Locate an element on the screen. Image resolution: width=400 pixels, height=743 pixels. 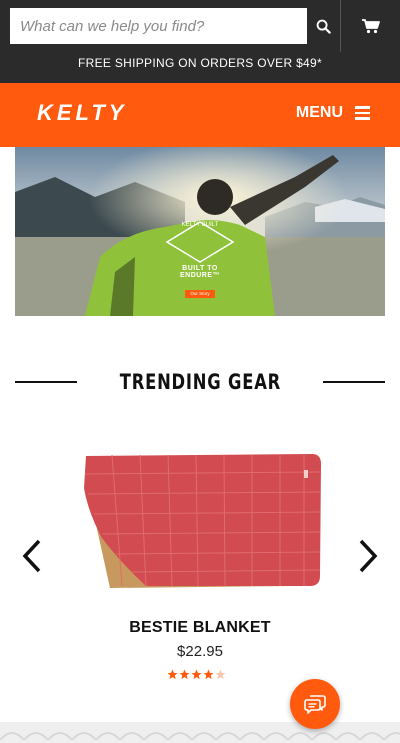
cart-icon is located at coordinates (370, 26).